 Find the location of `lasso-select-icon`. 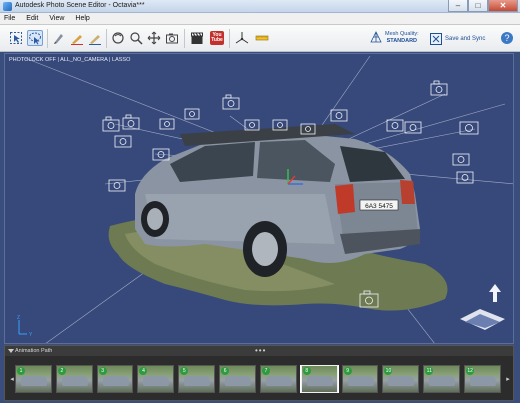

lasso-select-icon is located at coordinates (35, 38).